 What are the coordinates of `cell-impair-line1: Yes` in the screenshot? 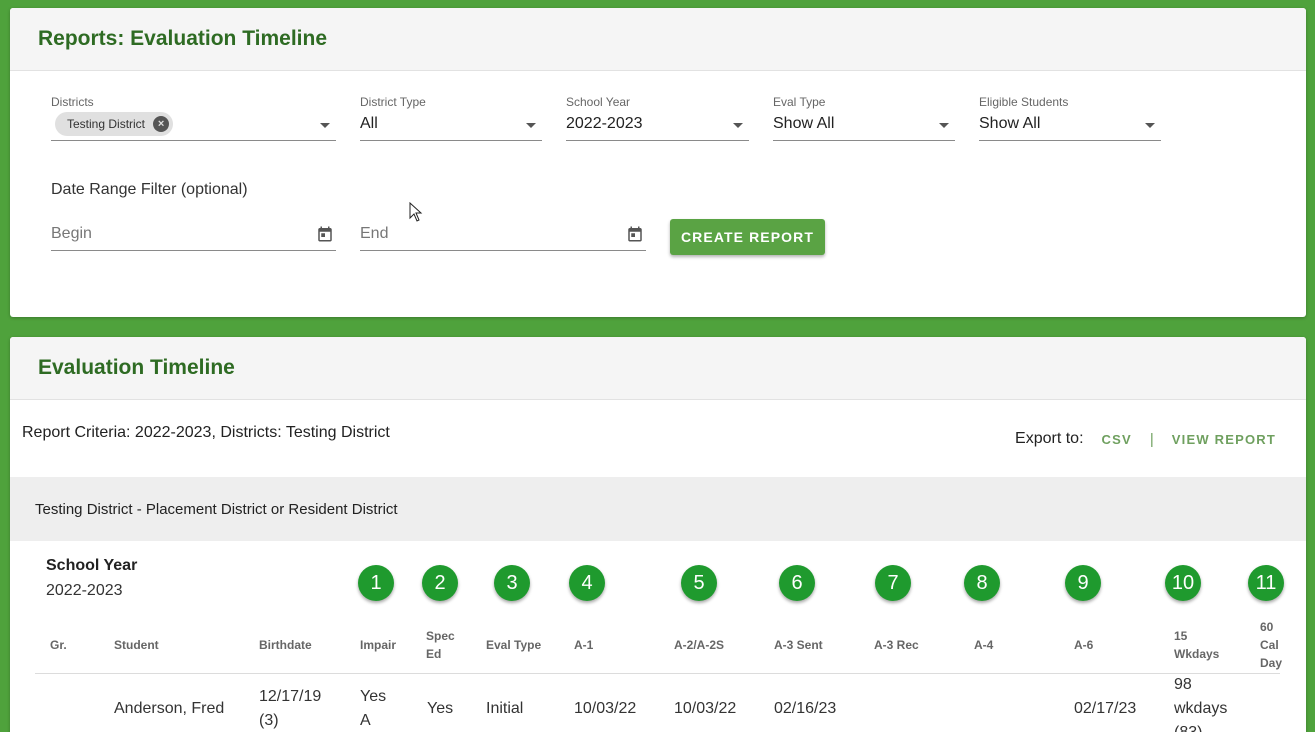 It's located at (373, 696).